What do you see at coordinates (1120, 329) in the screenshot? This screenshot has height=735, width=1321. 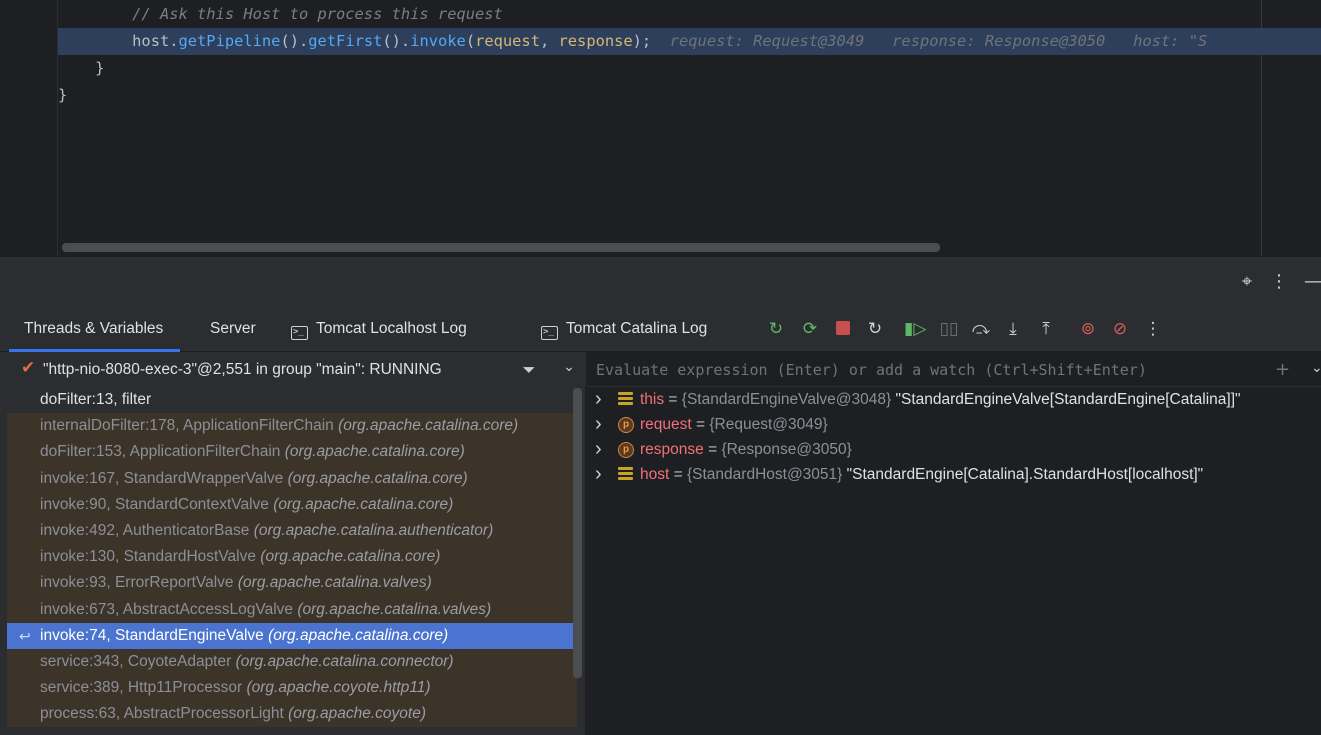 I see `mute-breakpoints-icon: ⊘` at bounding box center [1120, 329].